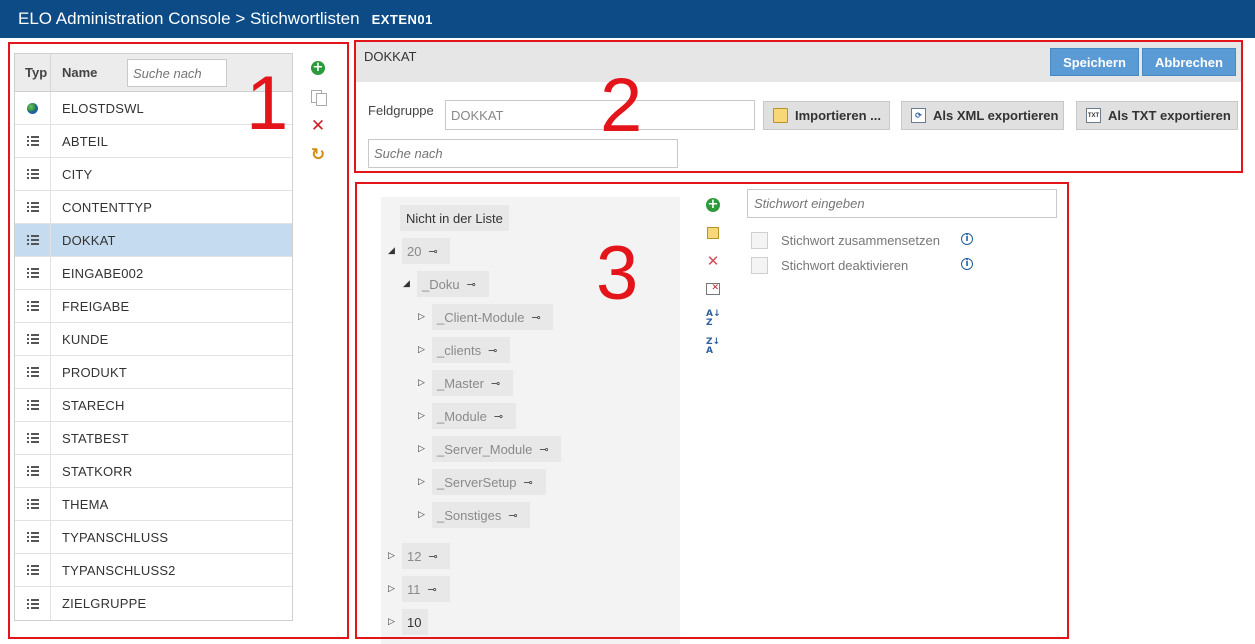 This screenshot has width=1255, height=644. What do you see at coordinates (267, 103) in the screenshot?
I see `annotation-number-1: 1` at bounding box center [267, 103].